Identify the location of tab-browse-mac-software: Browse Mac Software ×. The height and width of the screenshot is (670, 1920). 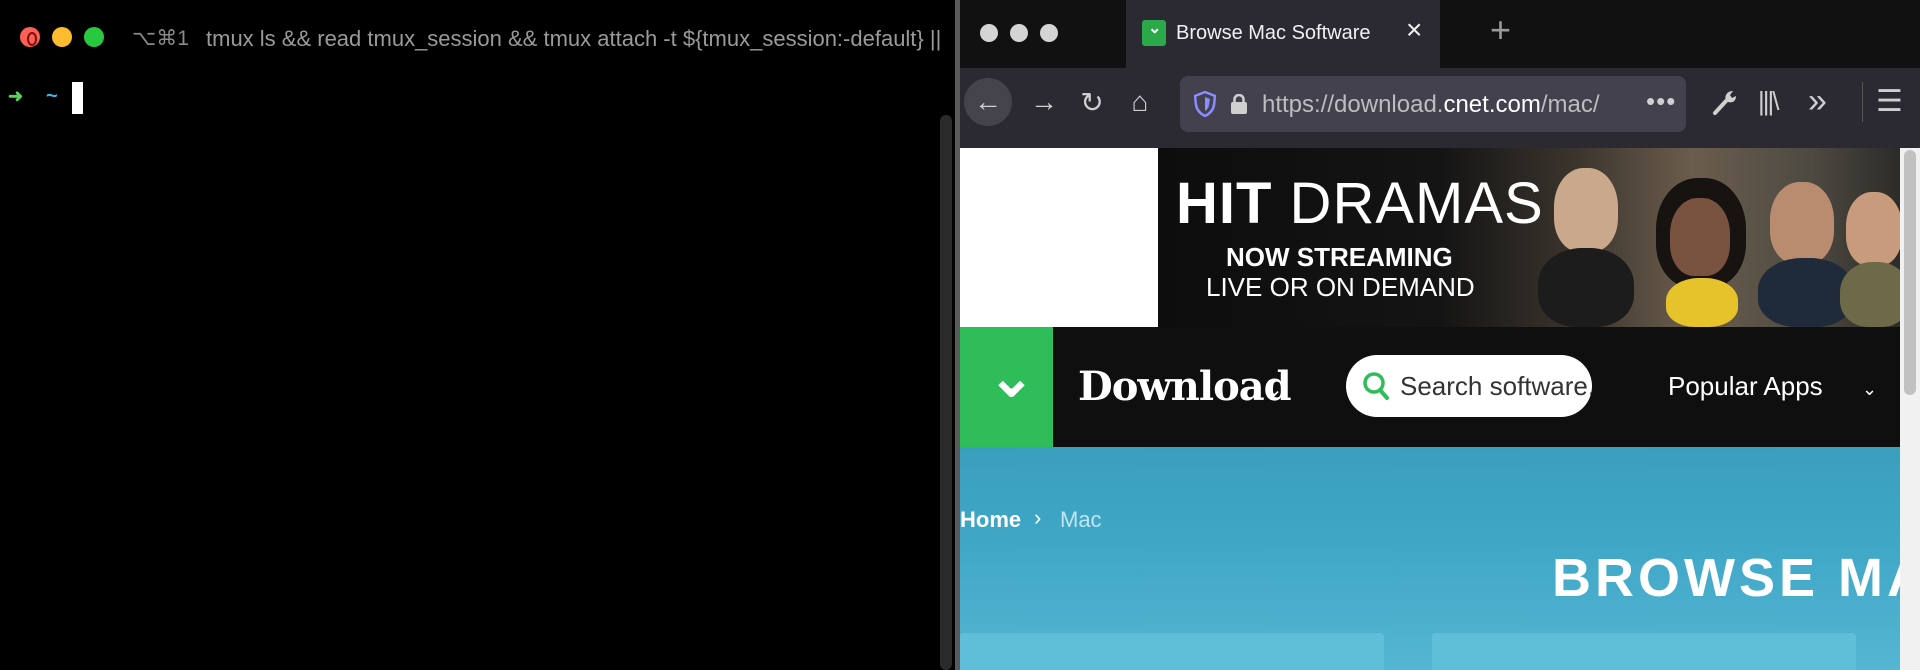
(1283, 34).